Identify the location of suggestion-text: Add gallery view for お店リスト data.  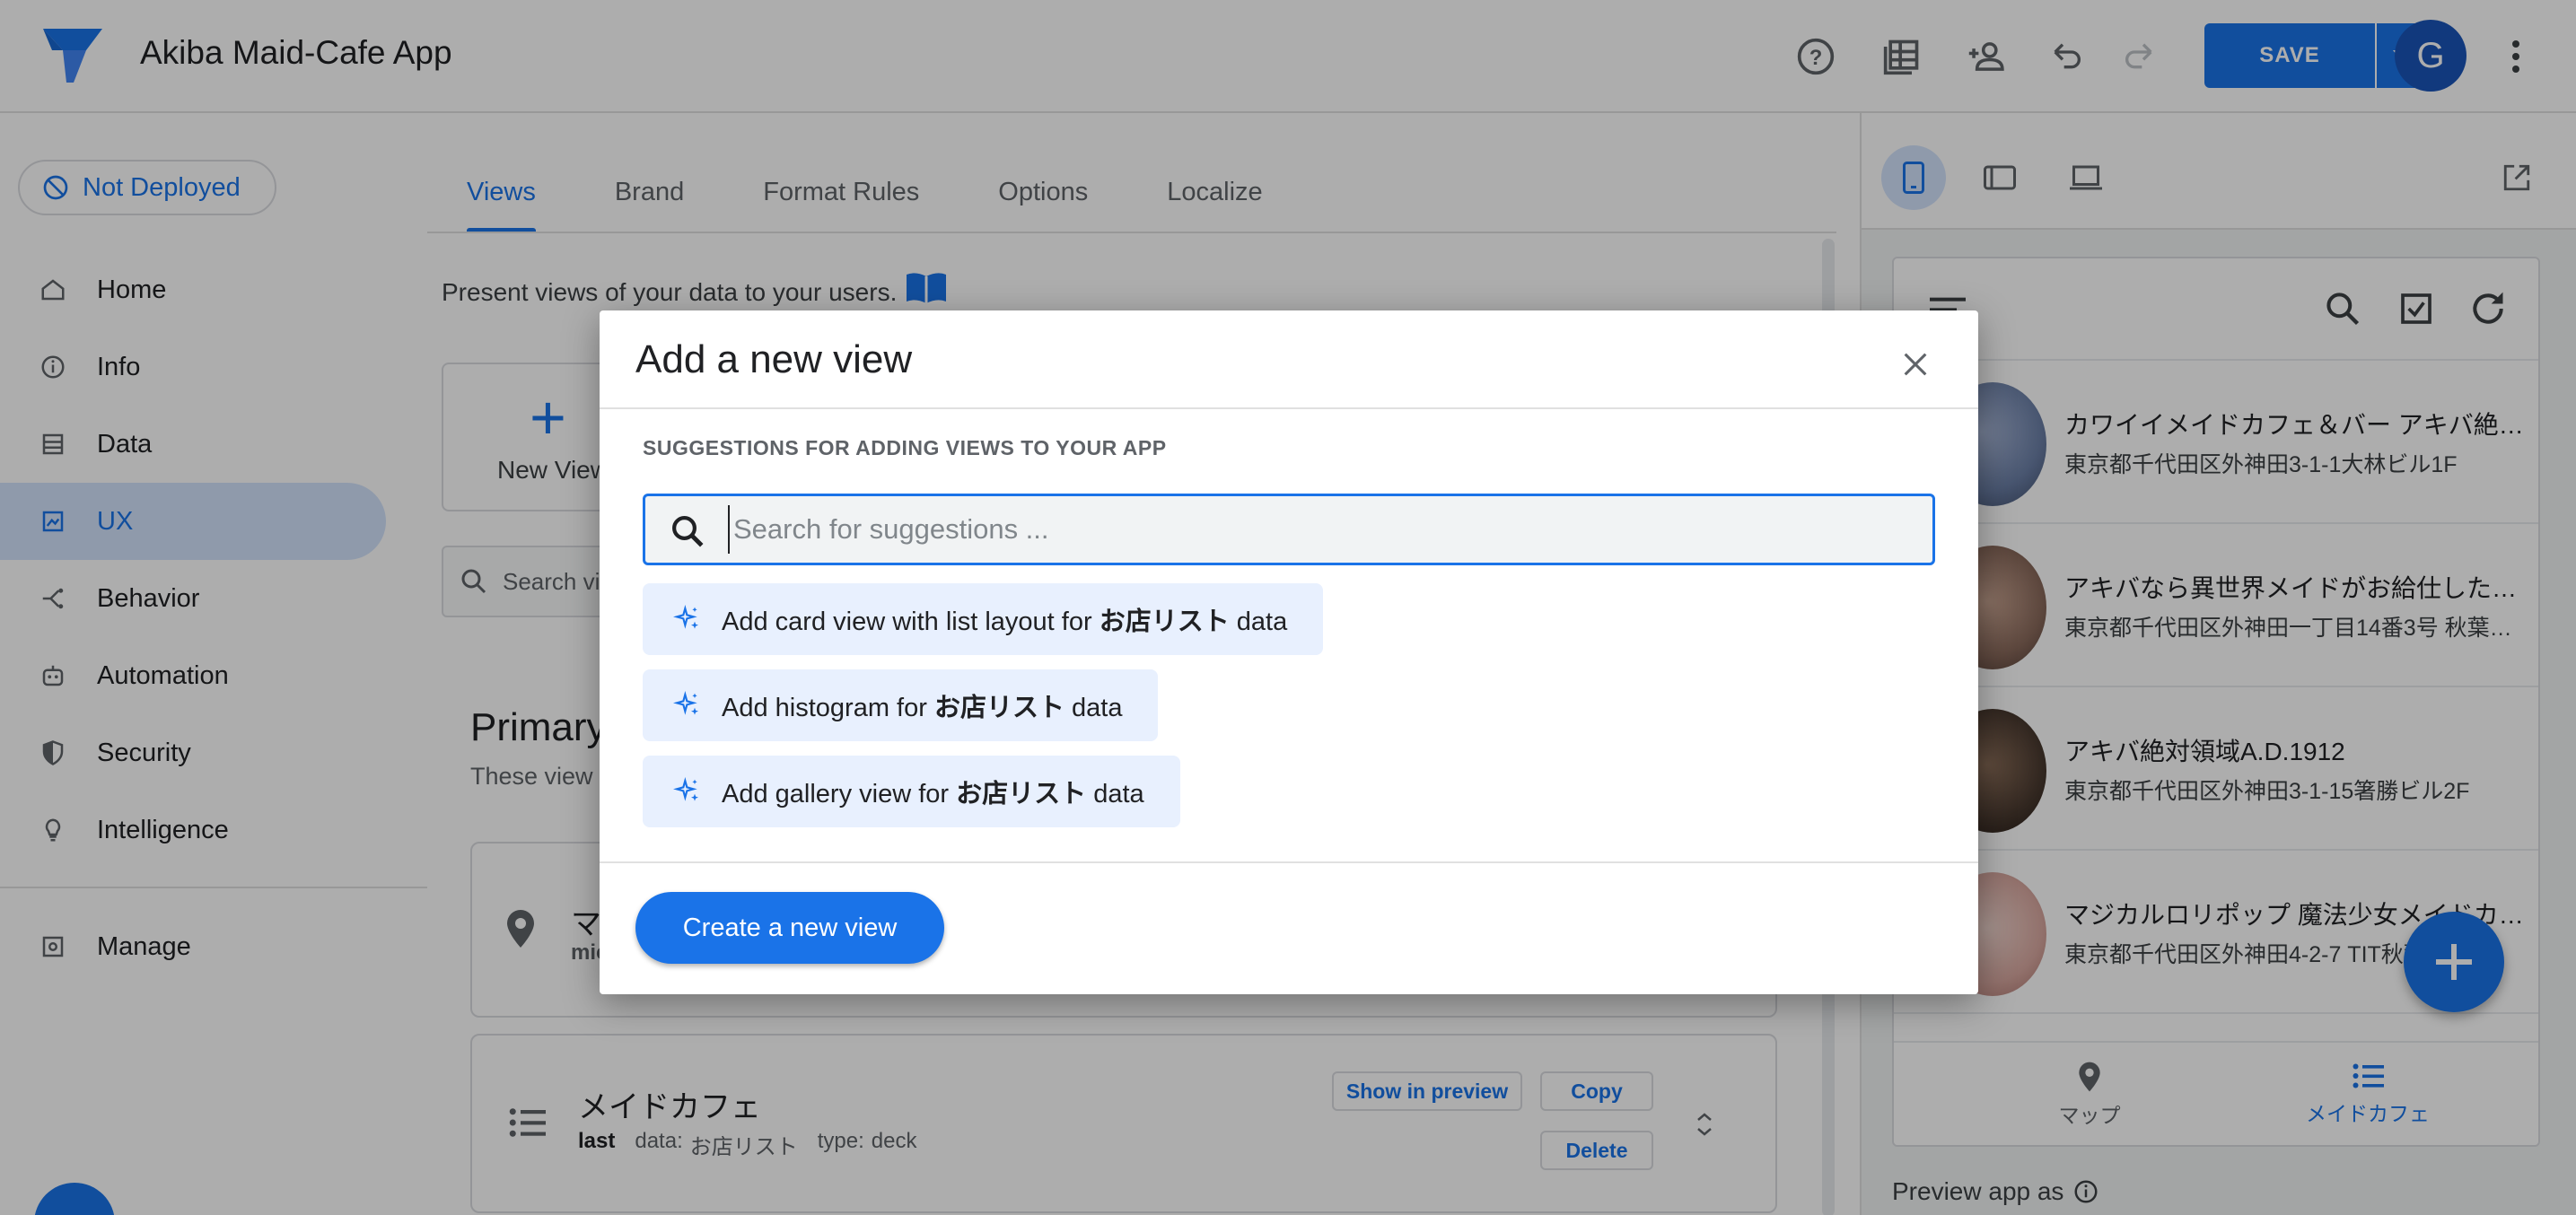
(933, 795).